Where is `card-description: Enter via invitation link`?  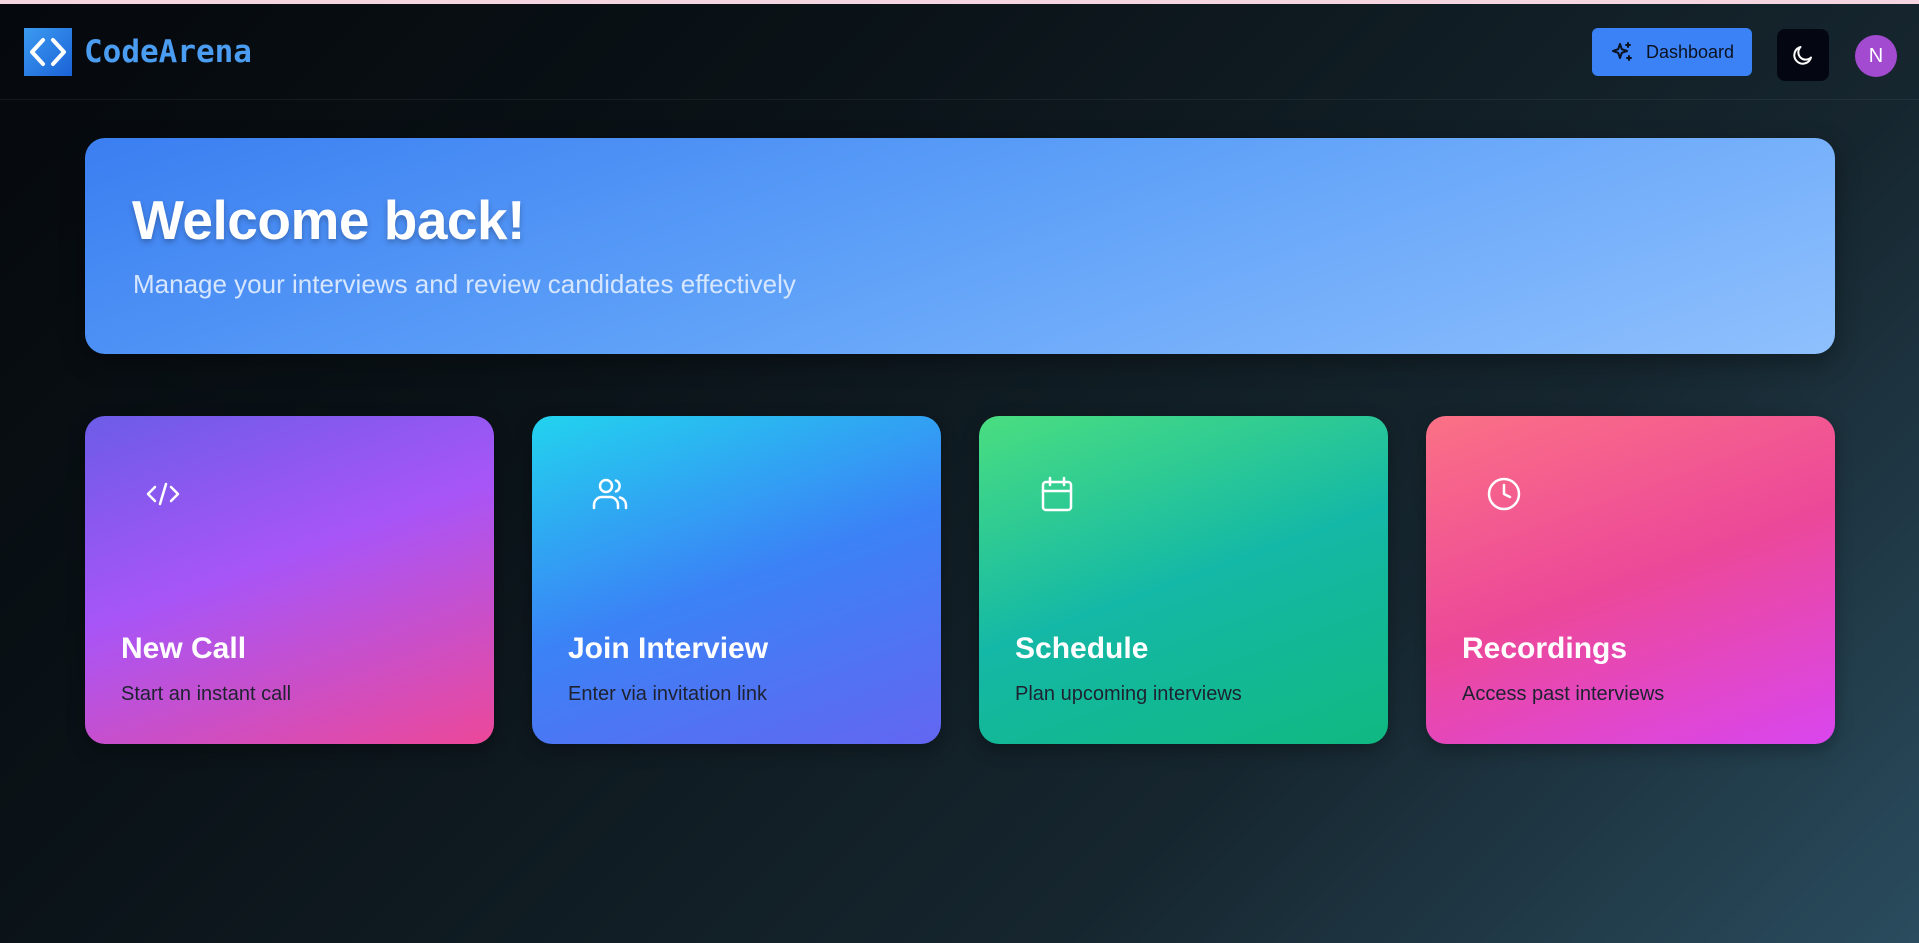
card-description: Enter via invitation link is located at coordinates (667, 694).